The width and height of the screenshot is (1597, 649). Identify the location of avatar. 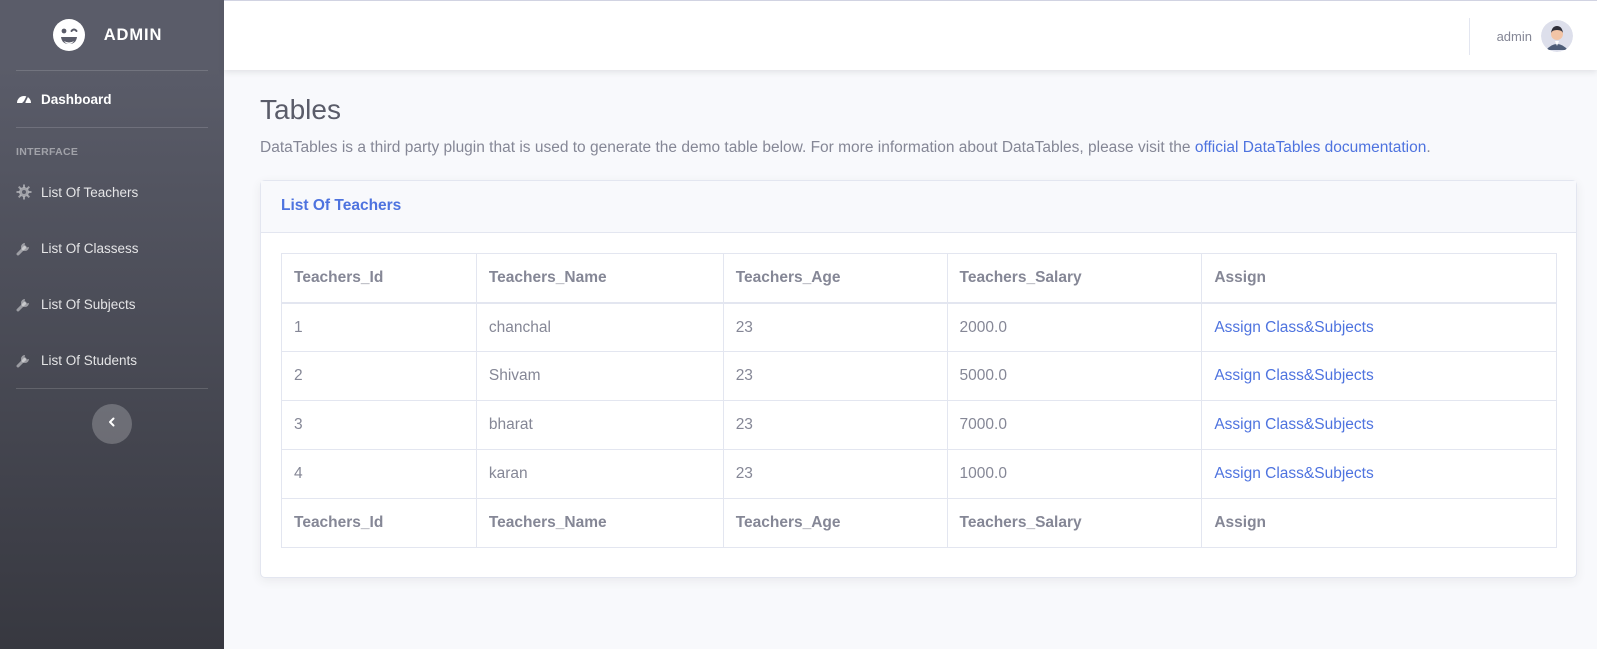
(1557, 36).